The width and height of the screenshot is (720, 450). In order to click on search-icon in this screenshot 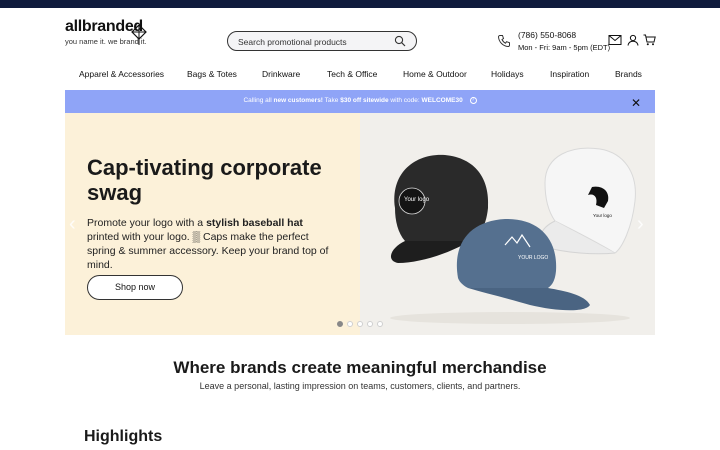, I will do `click(400, 41)`.